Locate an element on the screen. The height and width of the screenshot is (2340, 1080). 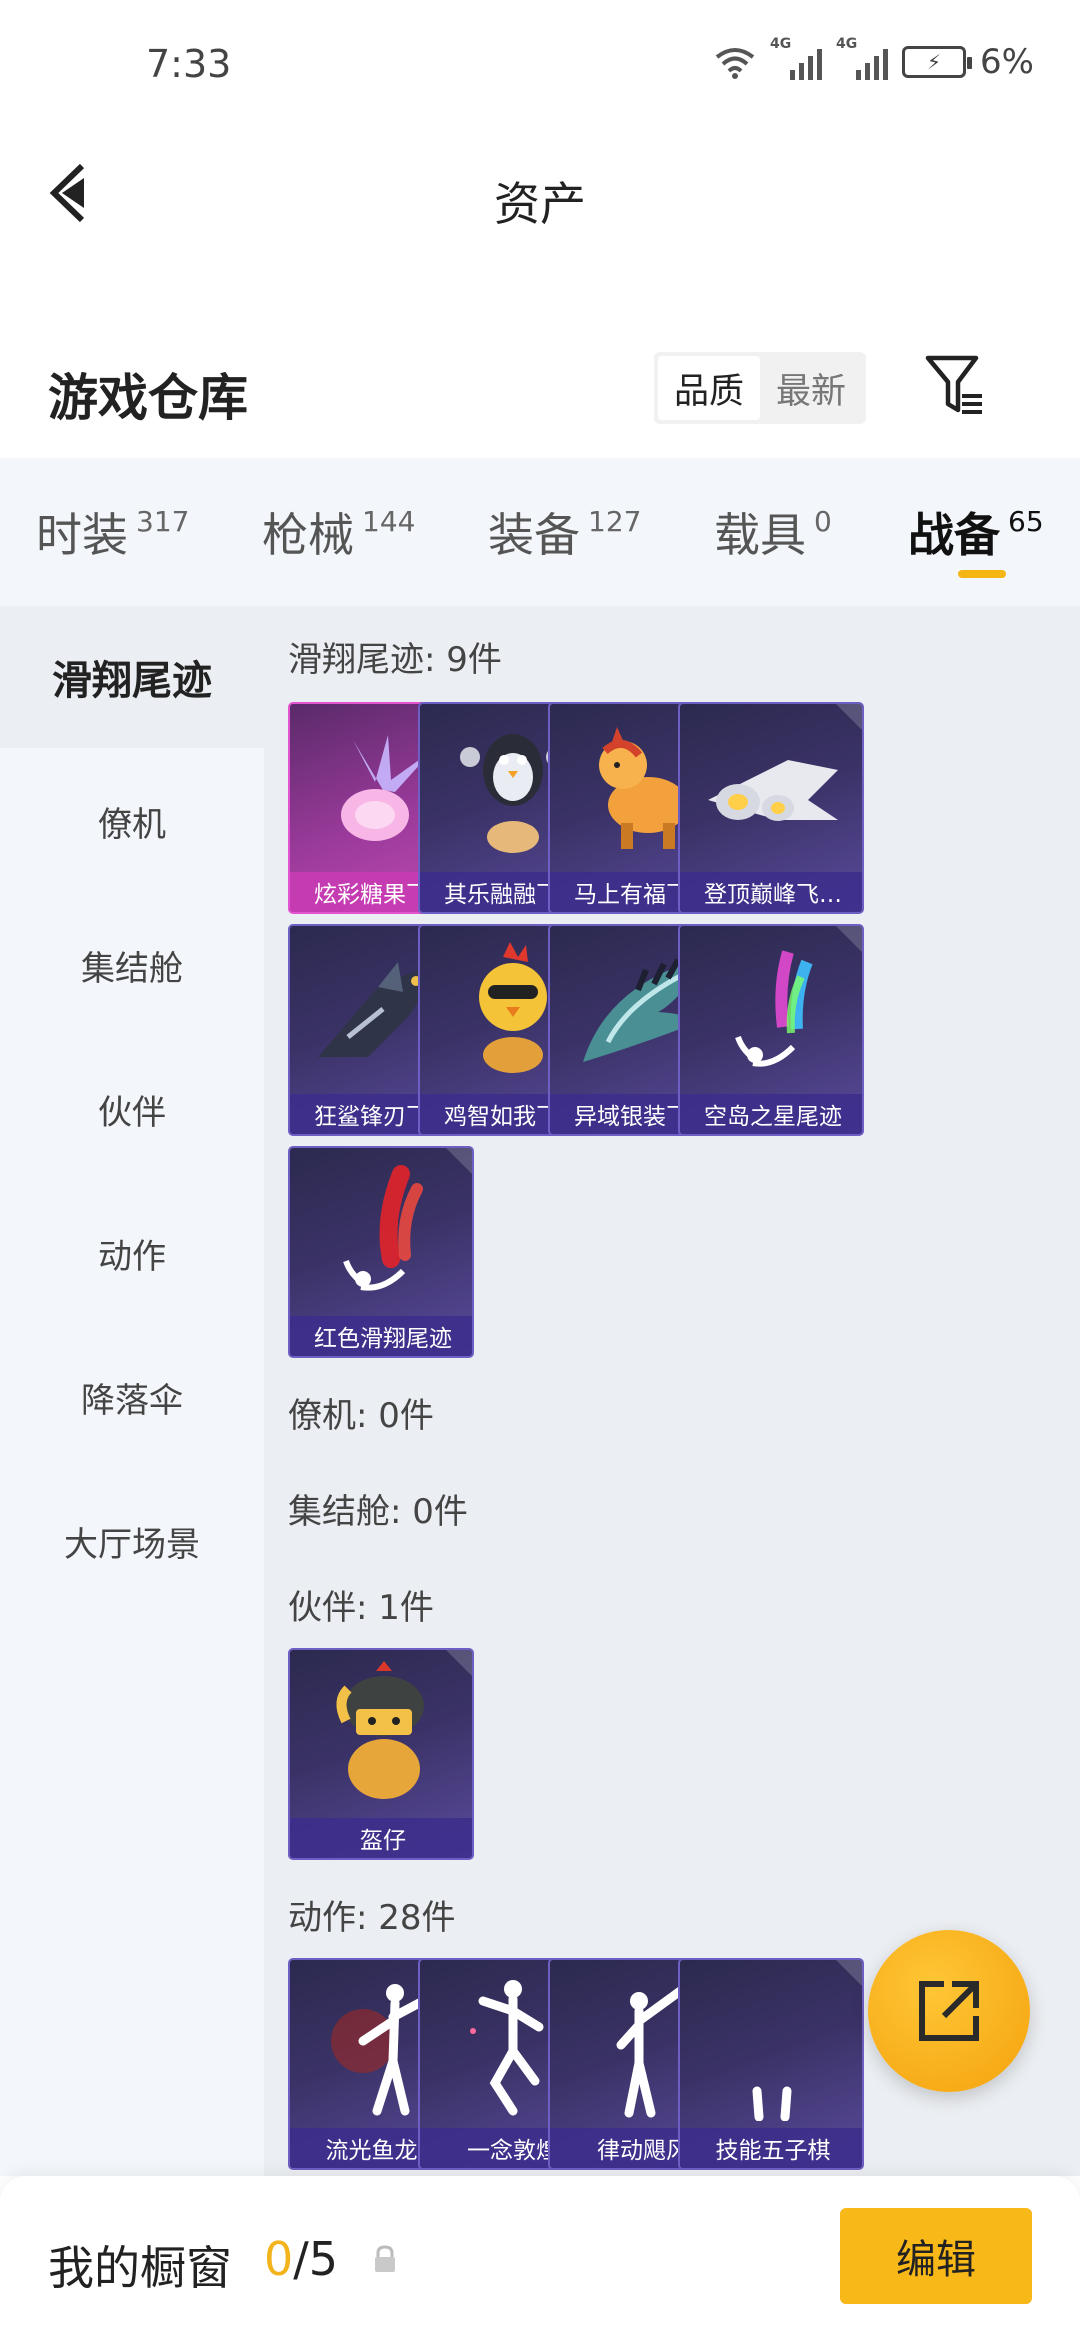
showcase-count: 0/5 is located at coordinates (301, 2259).